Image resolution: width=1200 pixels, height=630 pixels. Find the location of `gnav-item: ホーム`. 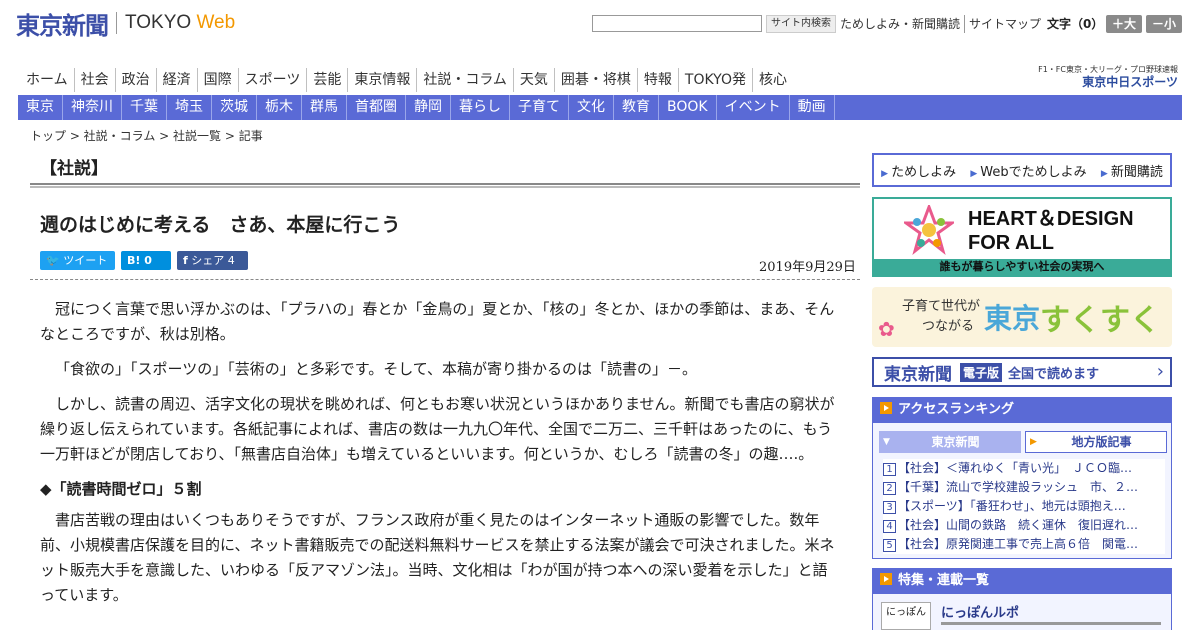

gnav-item: ホーム is located at coordinates (47, 80).